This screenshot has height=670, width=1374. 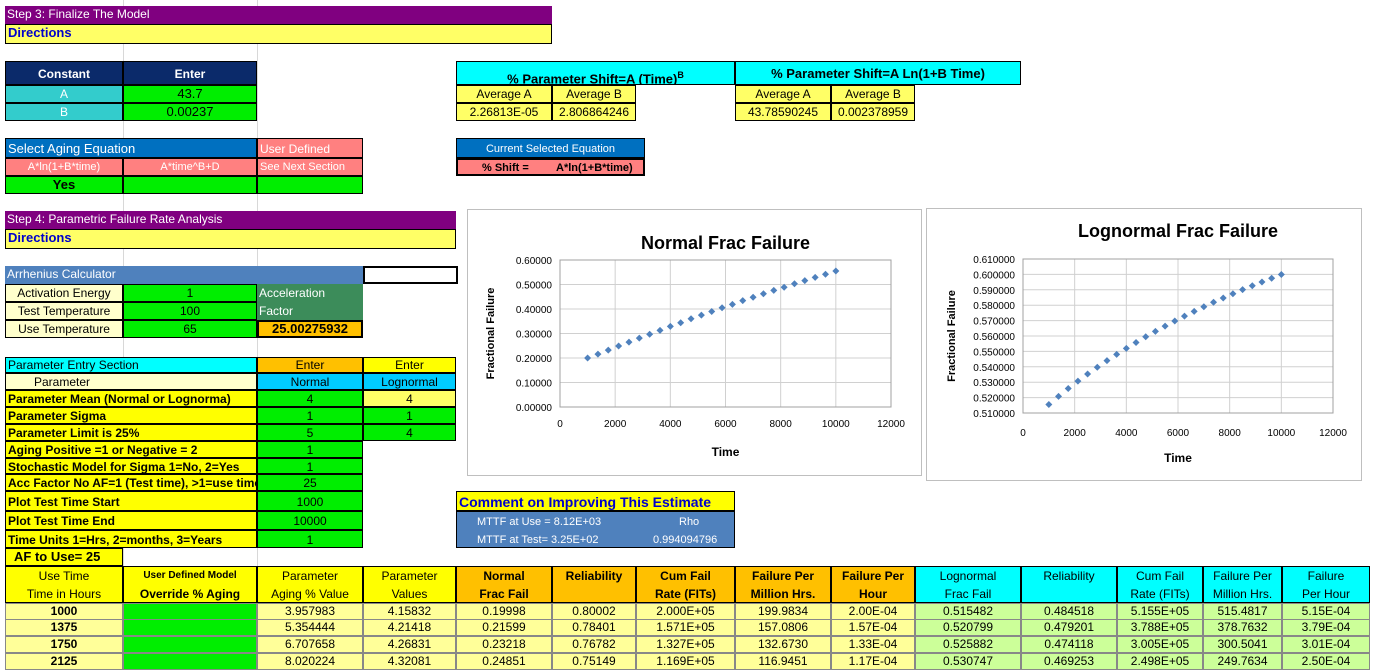 I want to click on mttf-use: MTTF at Use = 8.12E+03, so click(x=539, y=522).